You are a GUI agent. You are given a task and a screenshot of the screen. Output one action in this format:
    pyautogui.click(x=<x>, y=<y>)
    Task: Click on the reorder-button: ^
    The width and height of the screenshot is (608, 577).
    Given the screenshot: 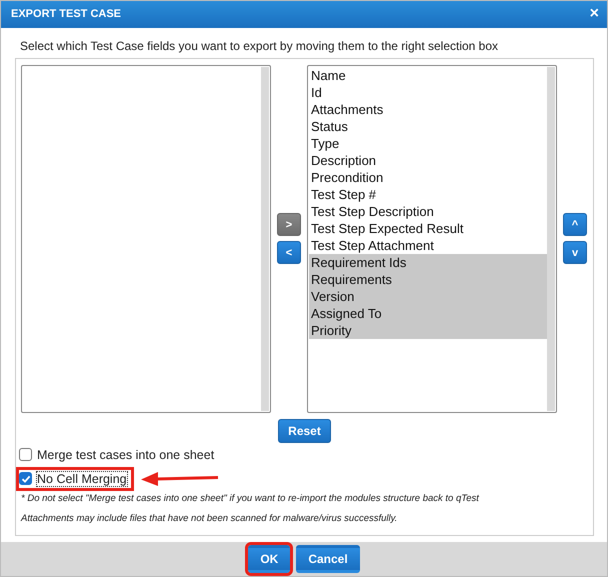 What is the action you would take?
    pyautogui.click(x=575, y=224)
    